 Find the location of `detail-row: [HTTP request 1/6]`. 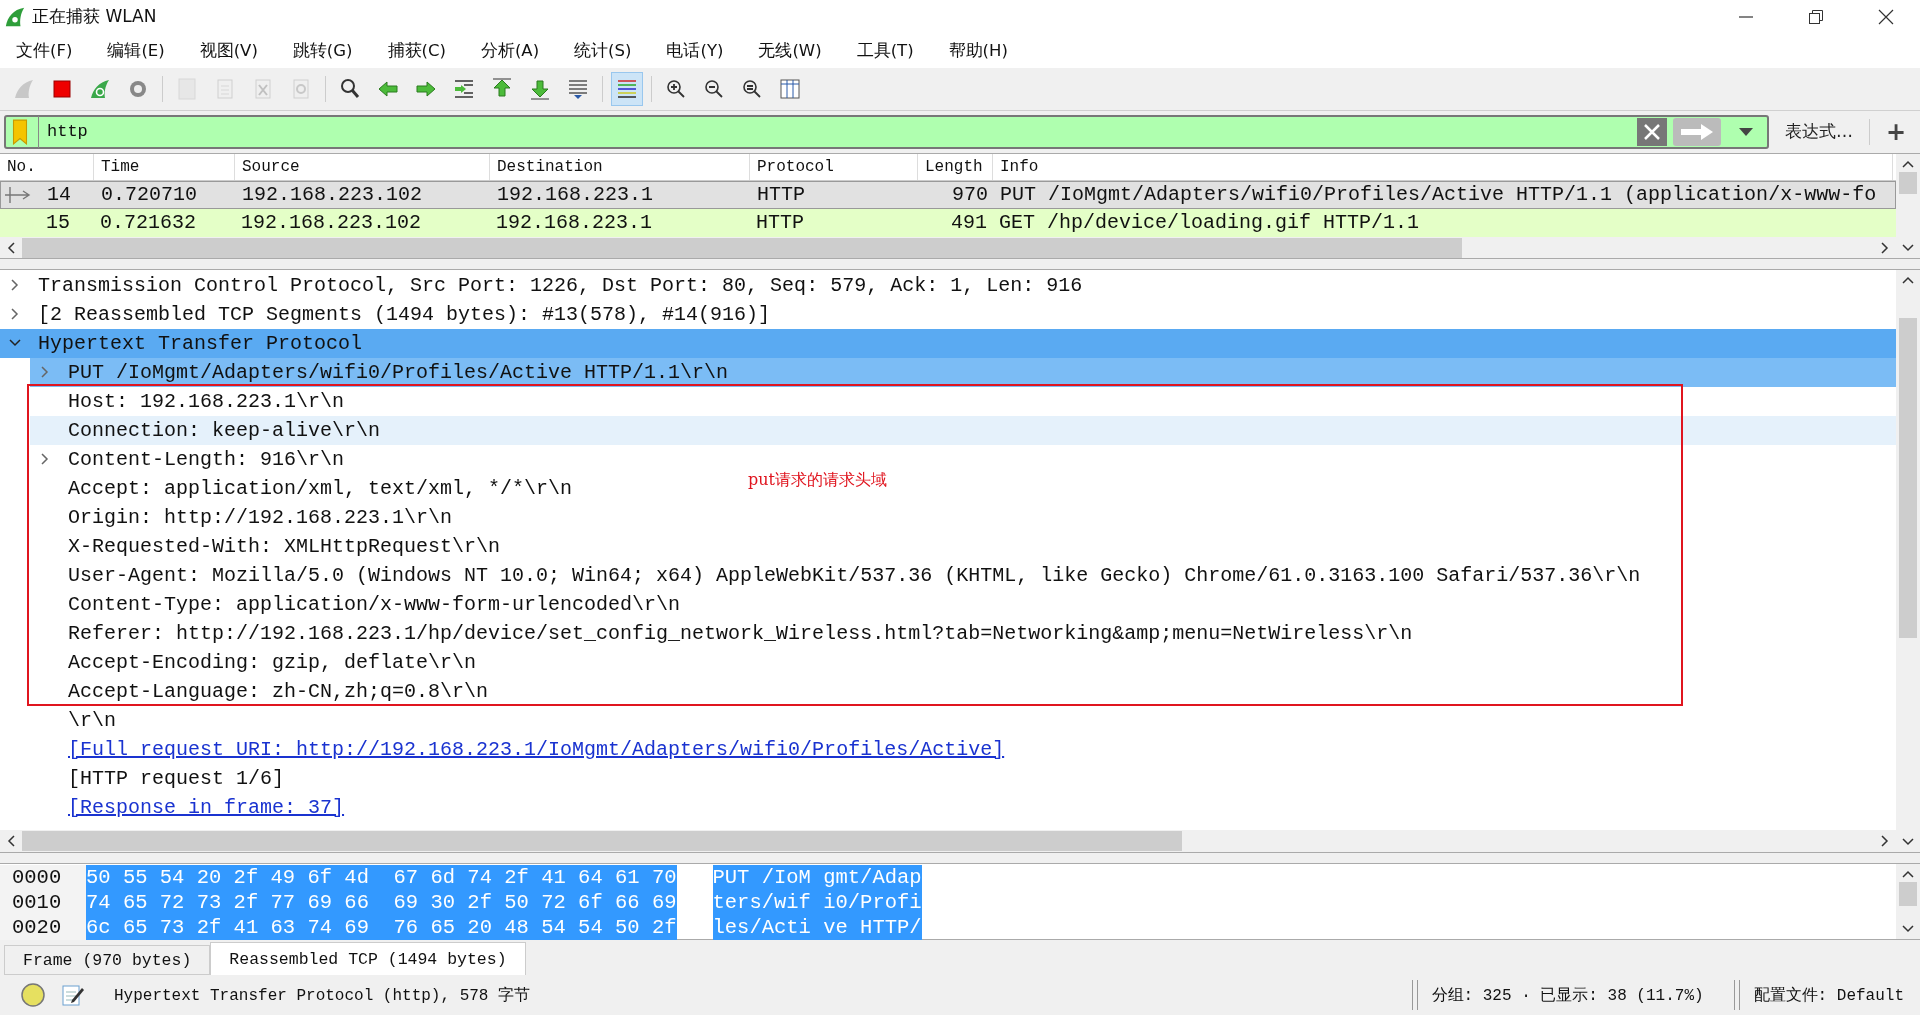

detail-row: [HTTP request 1/6] is located at coordinates (157, 778).